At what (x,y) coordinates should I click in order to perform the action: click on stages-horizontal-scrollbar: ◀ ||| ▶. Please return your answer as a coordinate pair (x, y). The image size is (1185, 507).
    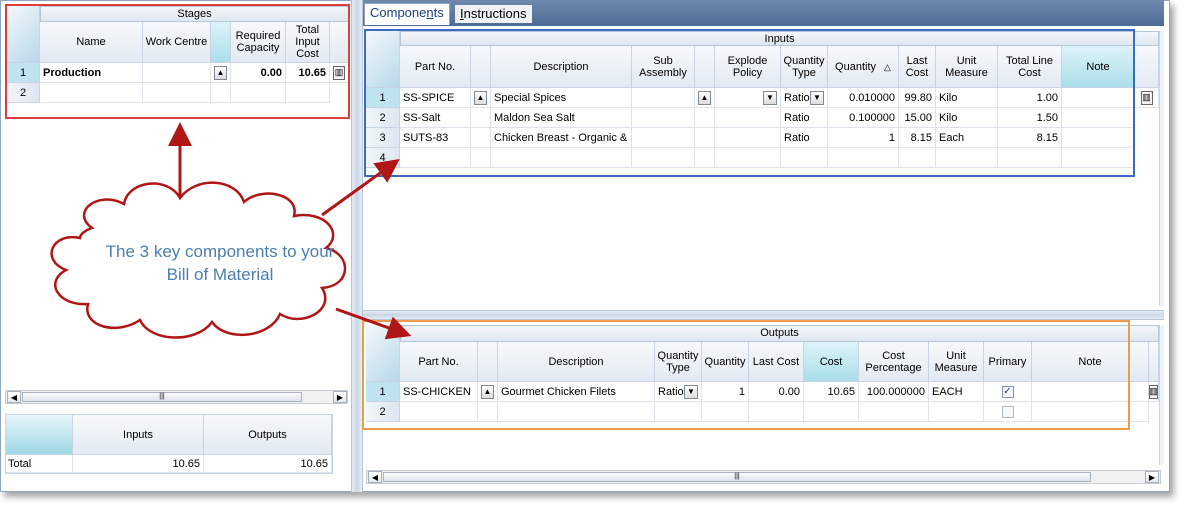
    Looking at the image, I should click on (176, 397).